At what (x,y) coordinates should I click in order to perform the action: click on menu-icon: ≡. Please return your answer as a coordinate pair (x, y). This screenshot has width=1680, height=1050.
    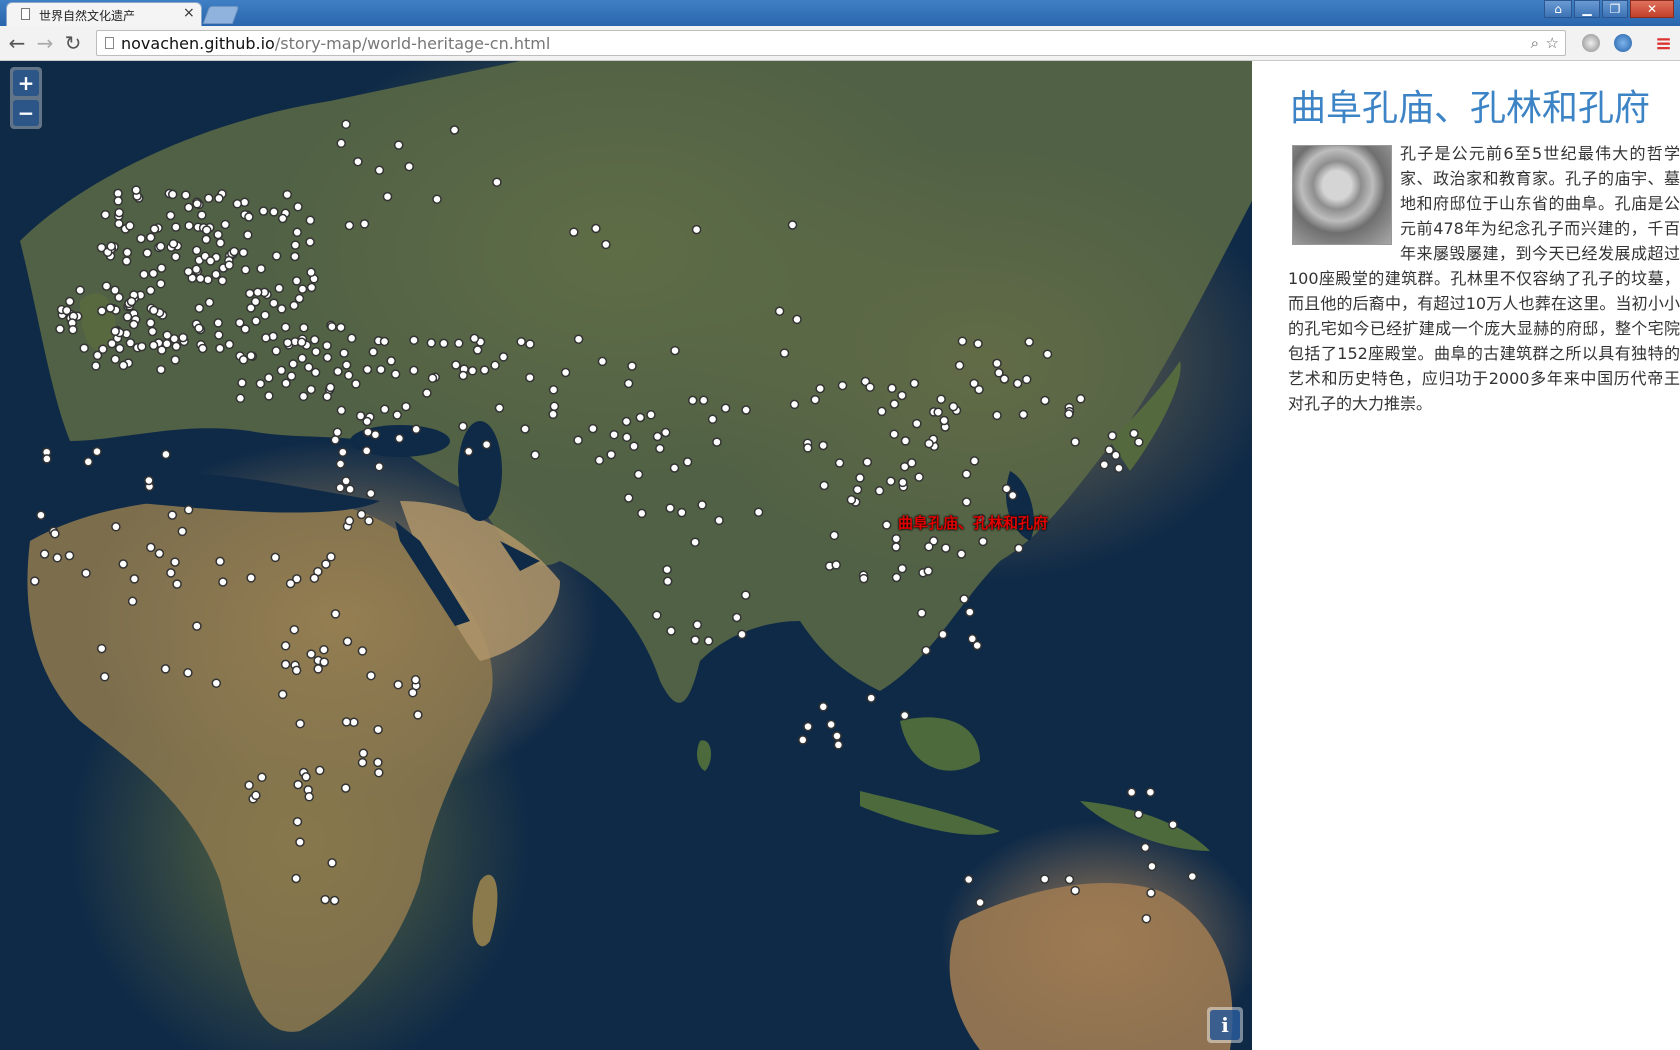
    Looking at the image, I should click on (1663, 43).